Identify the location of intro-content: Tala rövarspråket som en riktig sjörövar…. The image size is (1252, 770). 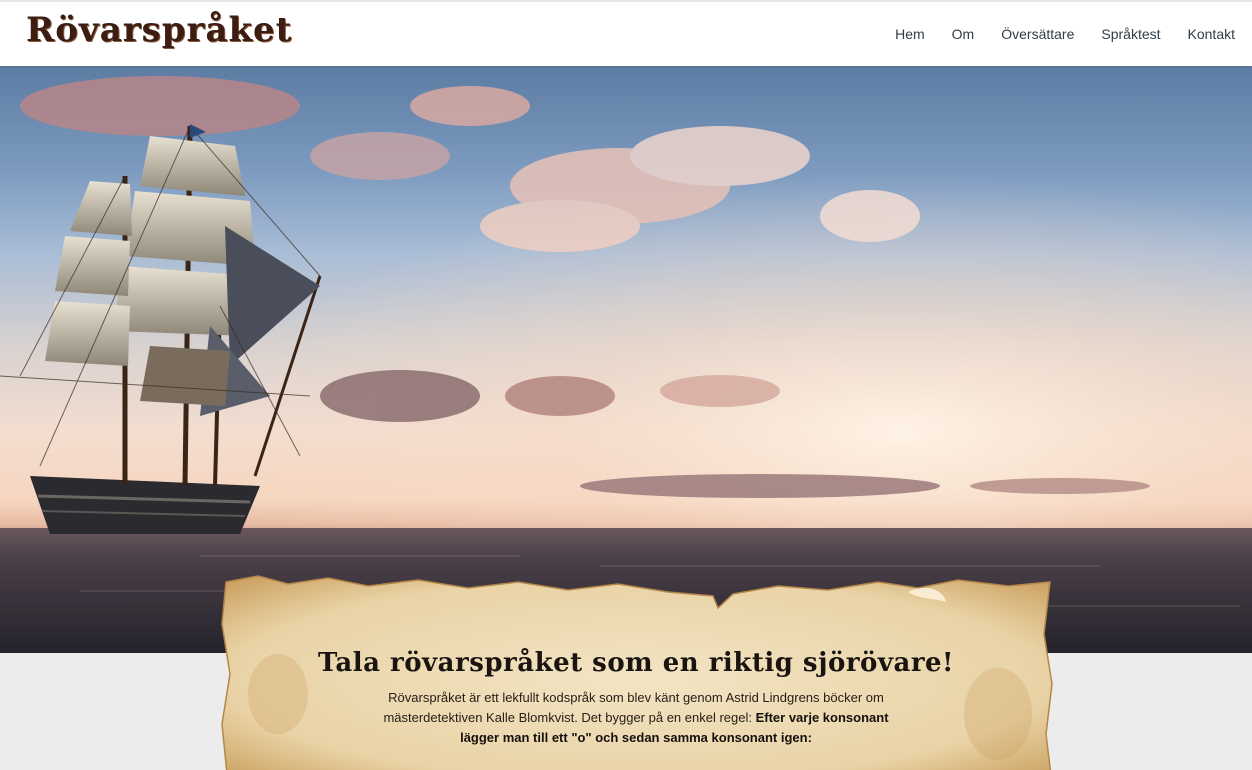
(636, 698).